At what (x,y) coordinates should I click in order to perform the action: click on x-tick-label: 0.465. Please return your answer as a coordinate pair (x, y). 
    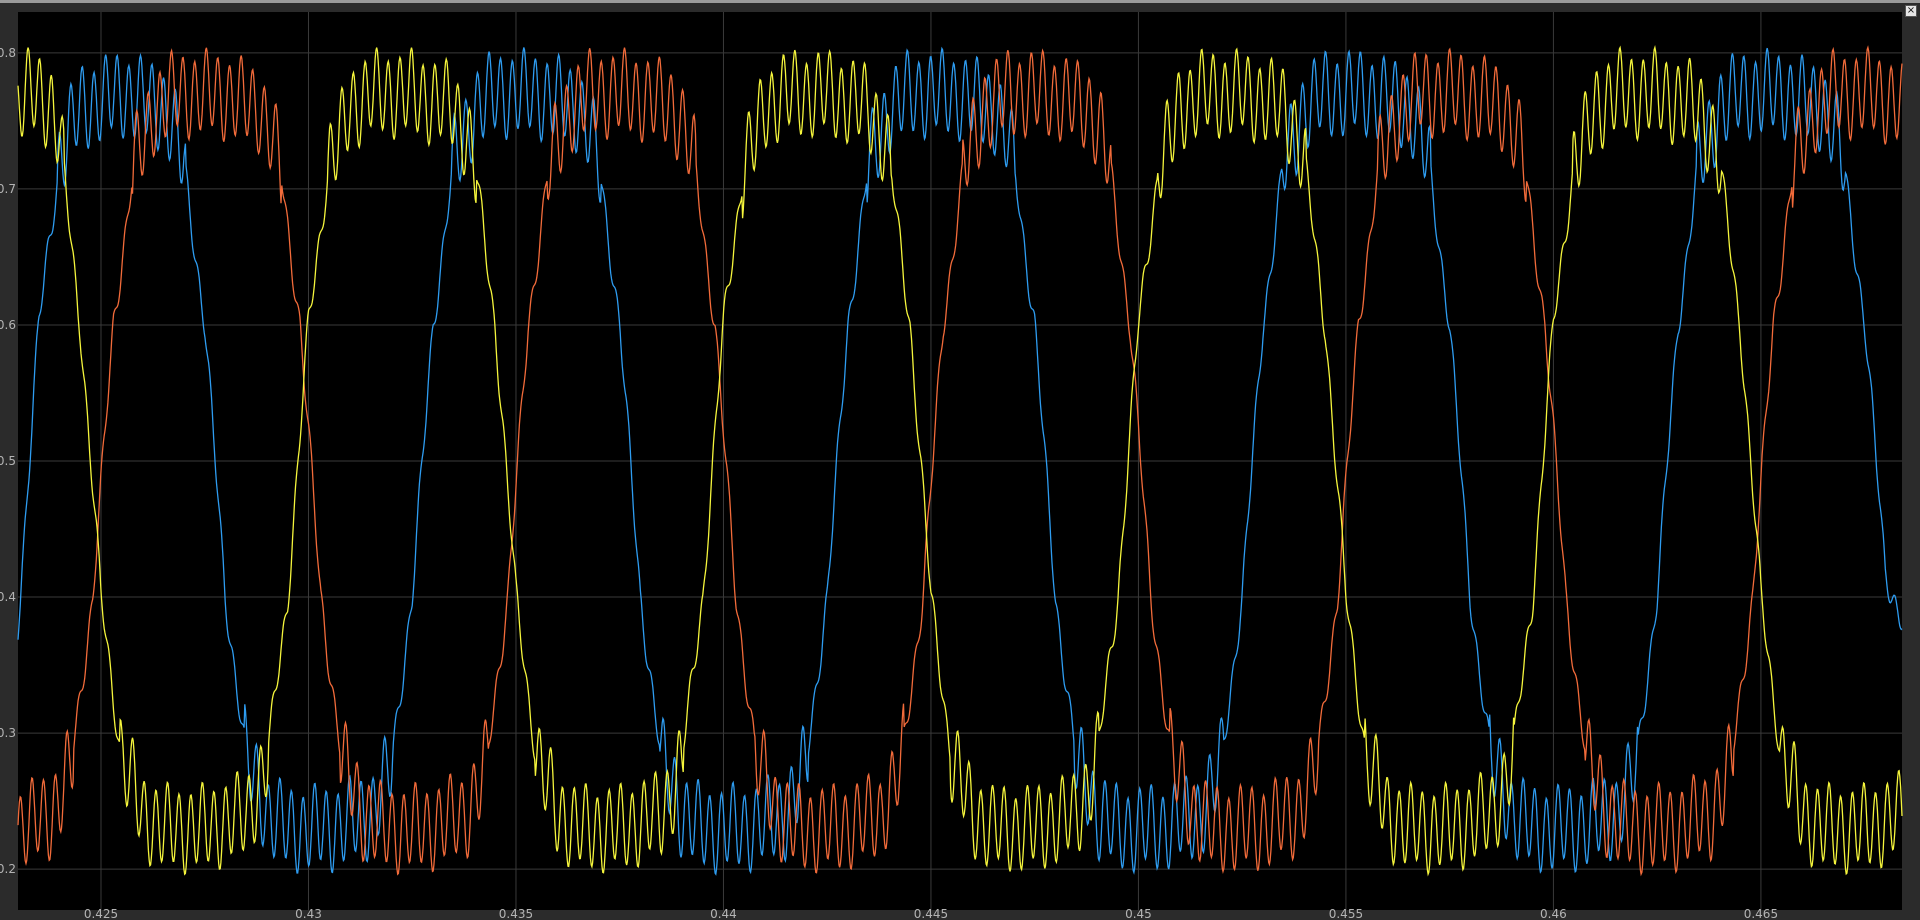
    Looking at the image, I should click on (1761, 913).